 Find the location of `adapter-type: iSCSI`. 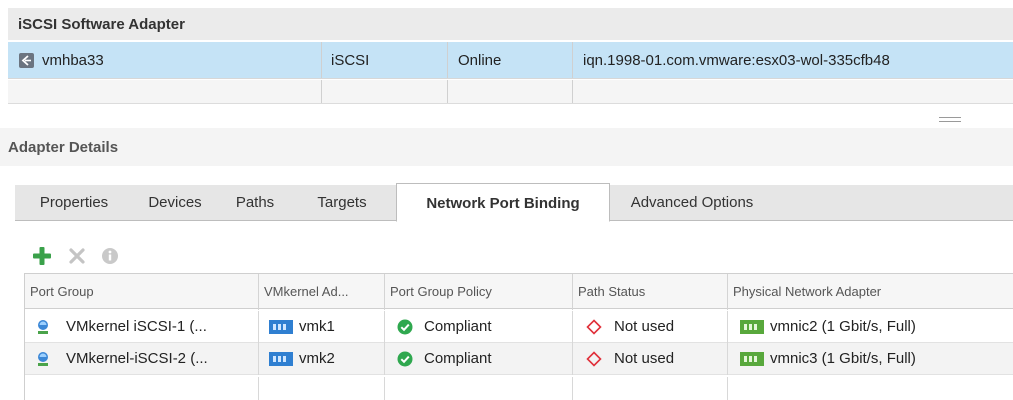

adapter-type: iSCSI is located at coordinates (350, 60).